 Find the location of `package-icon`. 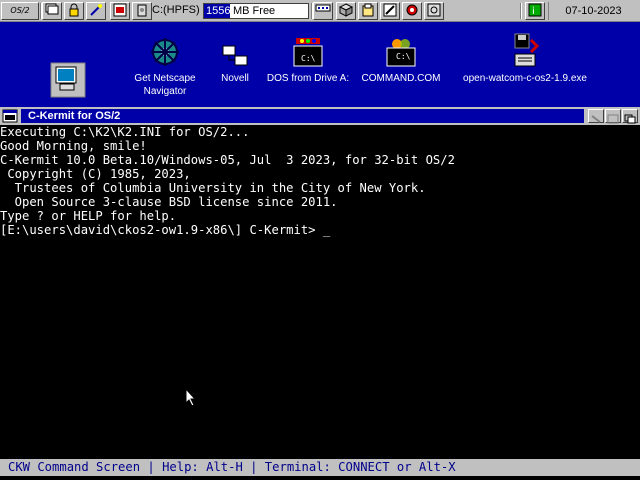

package-icon is located at coordinates (346, 11).